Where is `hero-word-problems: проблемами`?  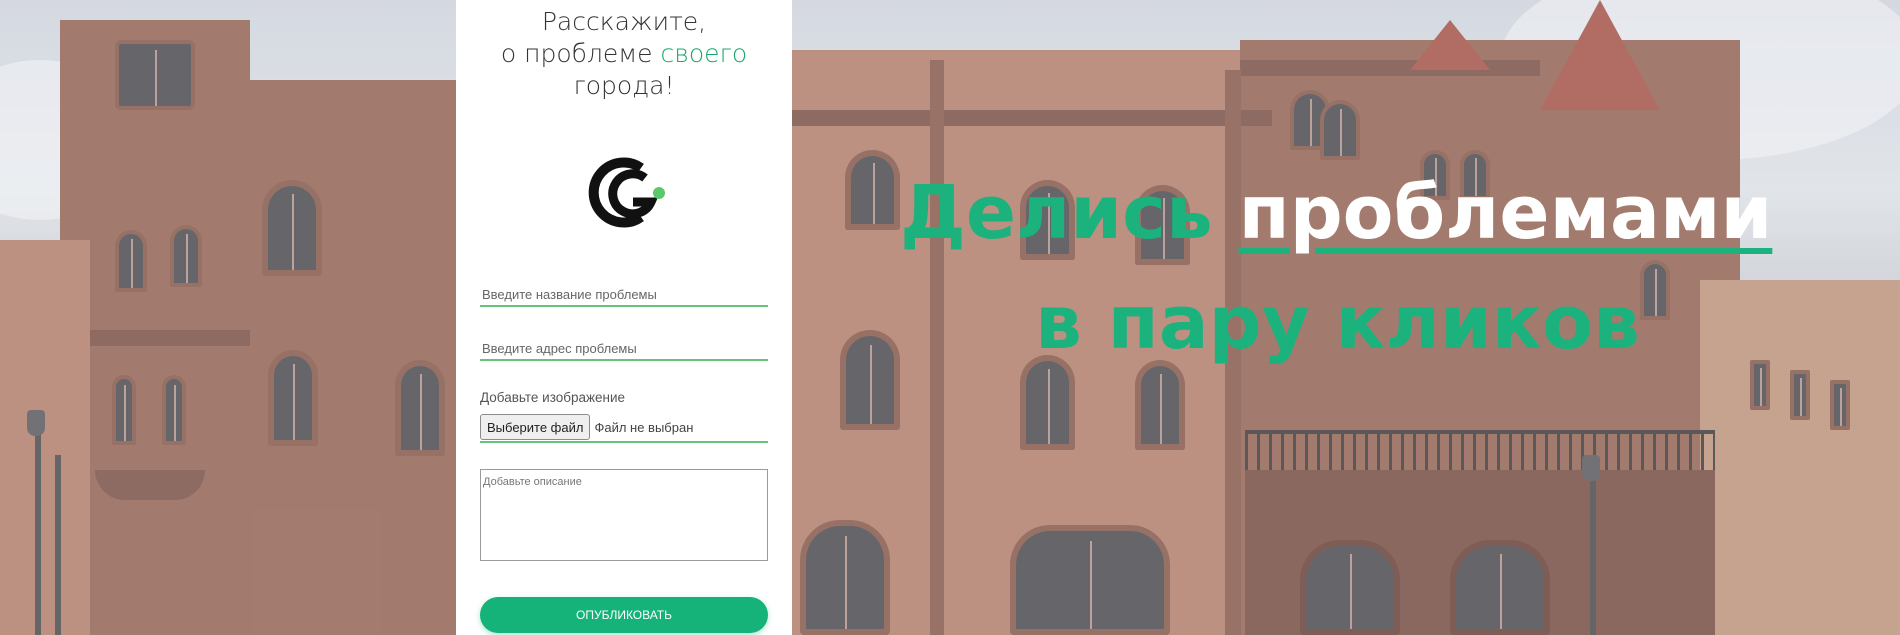
hero-word-problems: проблемами is located at coordinates (1505, 213).